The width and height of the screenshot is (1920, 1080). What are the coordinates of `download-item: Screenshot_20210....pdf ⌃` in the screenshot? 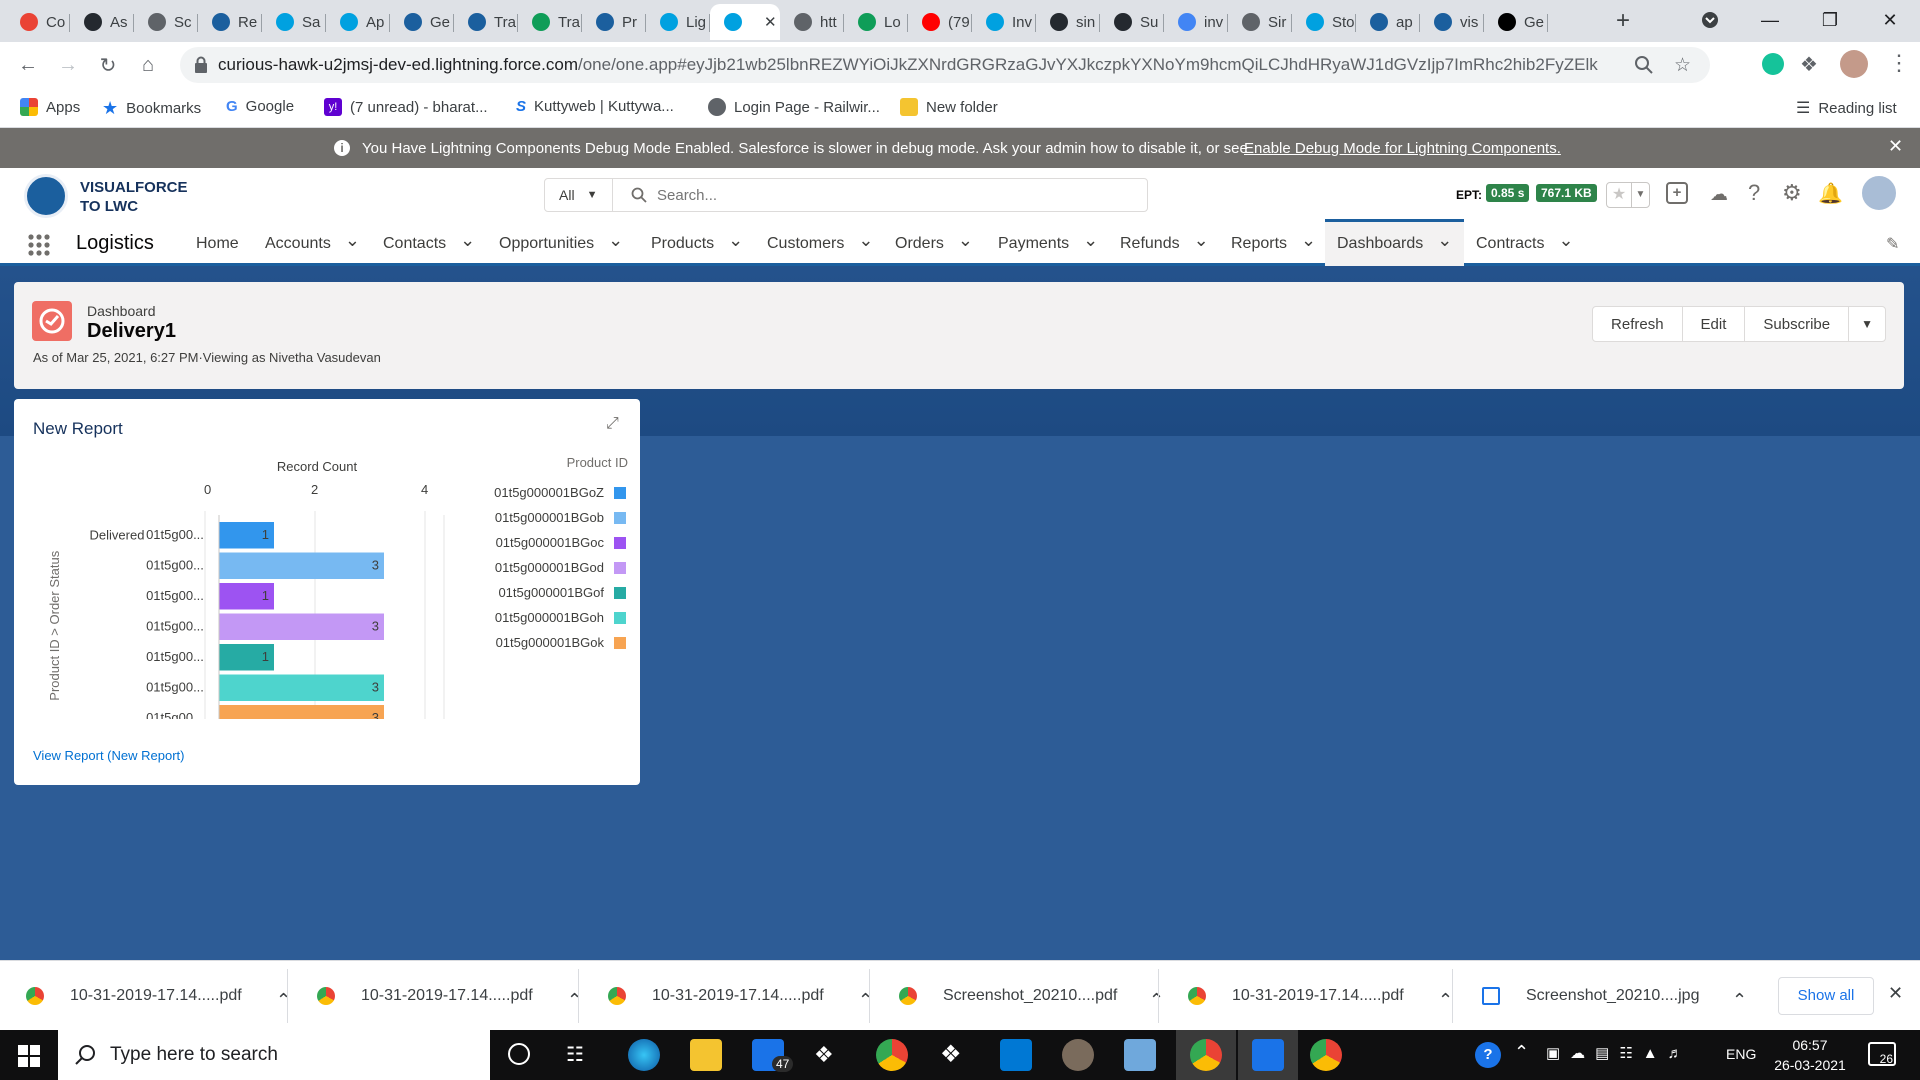 It's located at (1031, 996).